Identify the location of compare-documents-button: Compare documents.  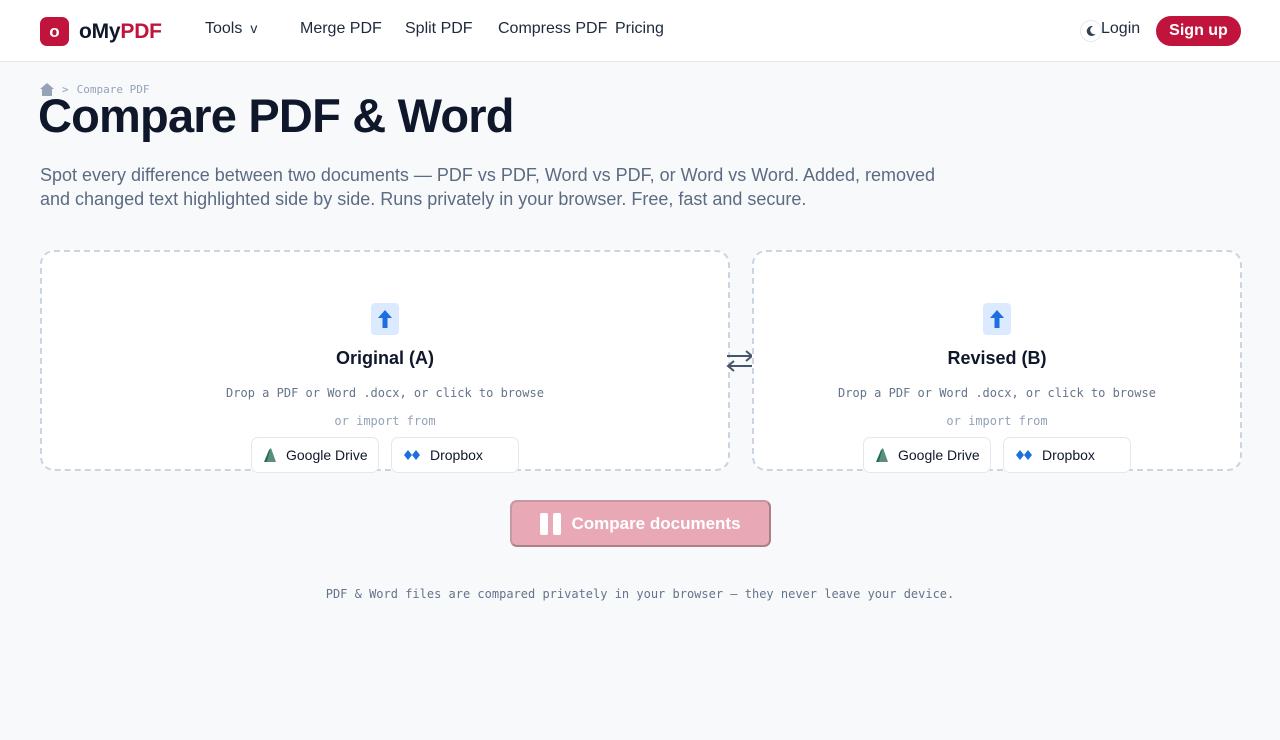
(640, 523).